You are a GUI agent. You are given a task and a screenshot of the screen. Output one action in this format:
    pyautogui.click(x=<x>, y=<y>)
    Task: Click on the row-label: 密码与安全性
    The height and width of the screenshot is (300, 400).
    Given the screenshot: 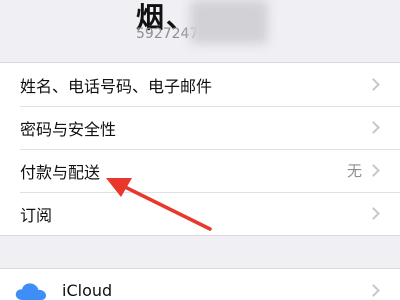 What is the action you would take?
    pyautogui.click(x=68, y=129)
    